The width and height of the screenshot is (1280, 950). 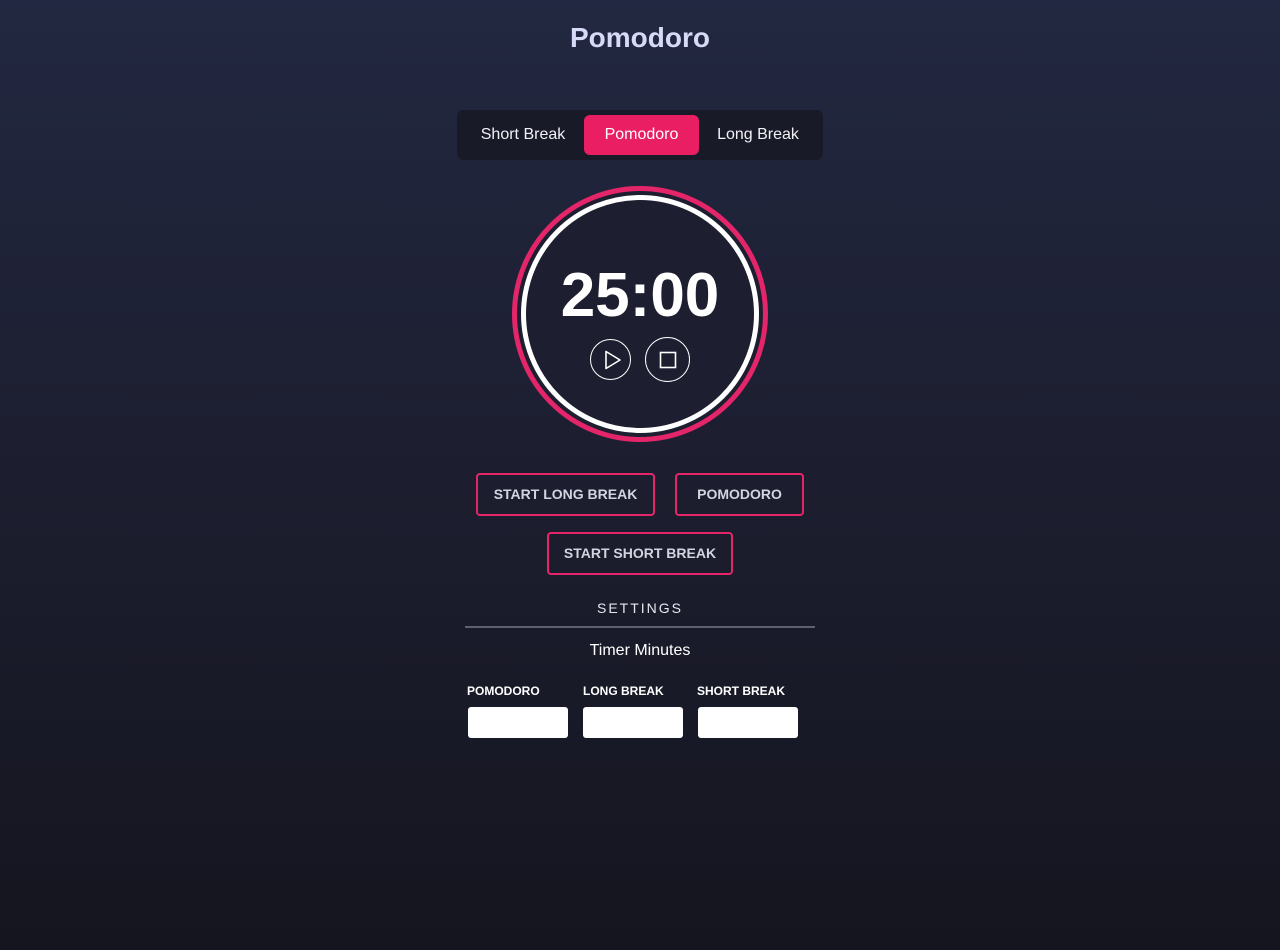 I want to click on settings-divider, so click(x=640, y=627).